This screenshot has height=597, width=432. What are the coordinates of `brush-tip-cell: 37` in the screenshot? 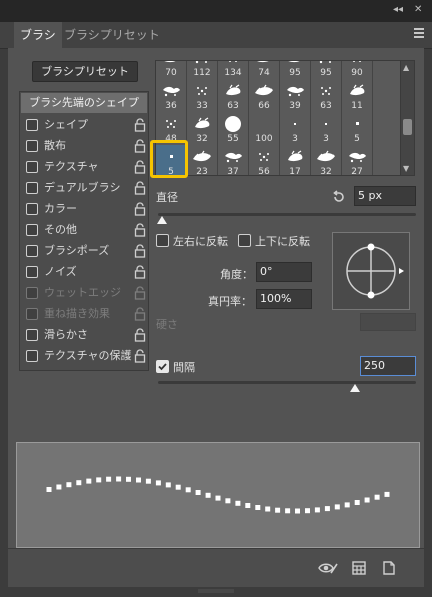 It's located at (233, 160).